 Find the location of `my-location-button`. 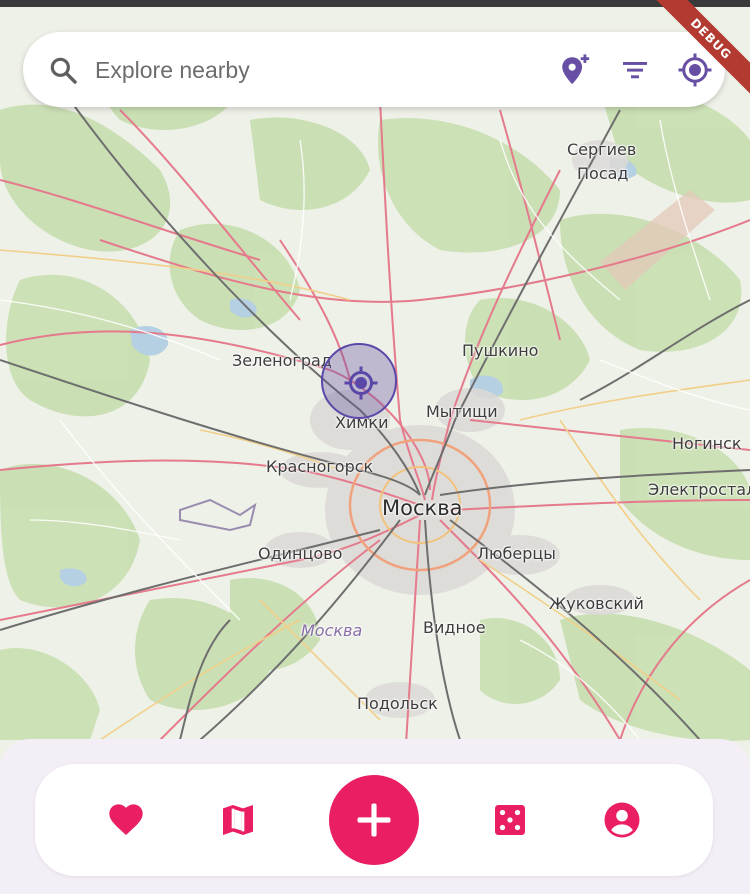

my-location-button is located at coordinates (695, 70).